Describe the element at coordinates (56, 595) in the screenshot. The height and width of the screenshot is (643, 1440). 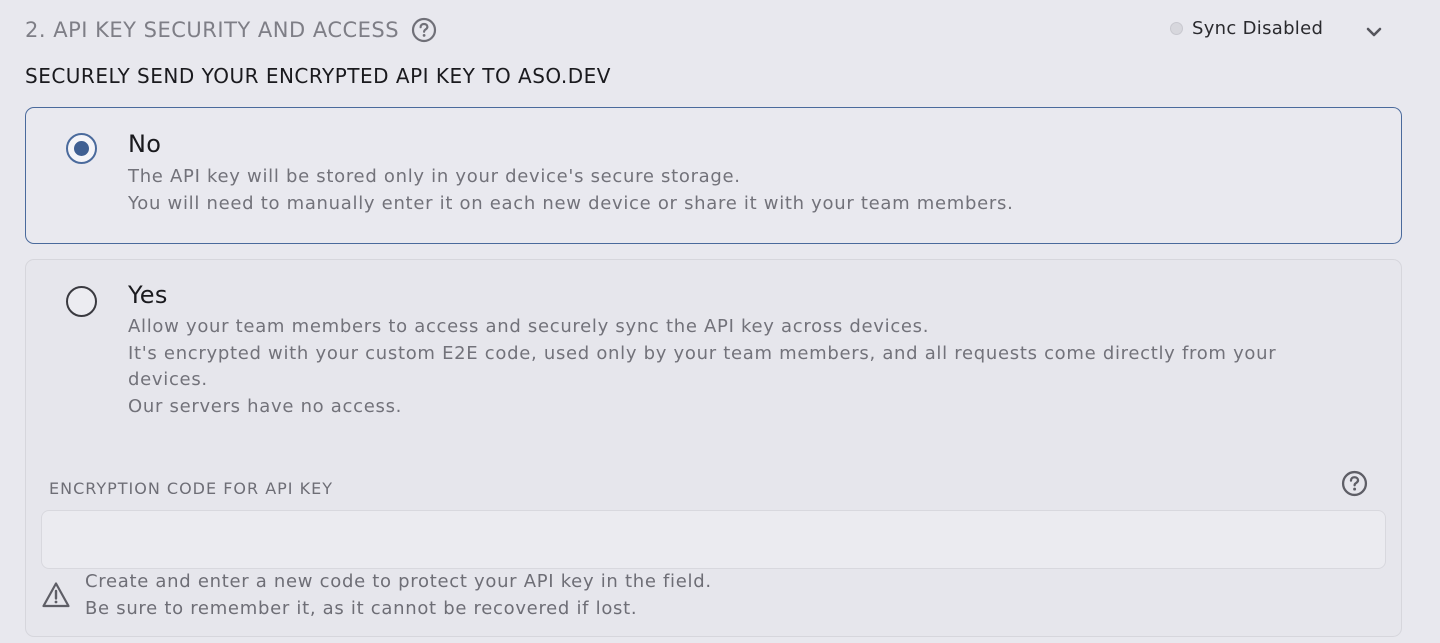
I see `warning-triangle-icon` at that location.